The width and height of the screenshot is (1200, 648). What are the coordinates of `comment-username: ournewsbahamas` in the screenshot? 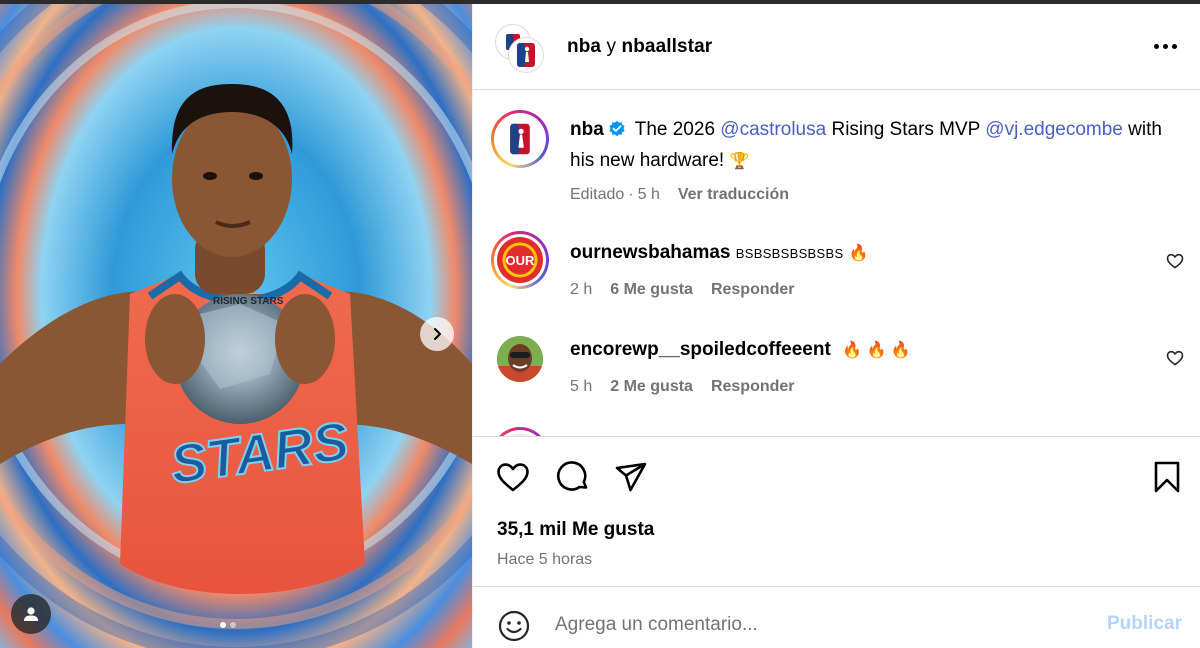 It's located at (650, 252).